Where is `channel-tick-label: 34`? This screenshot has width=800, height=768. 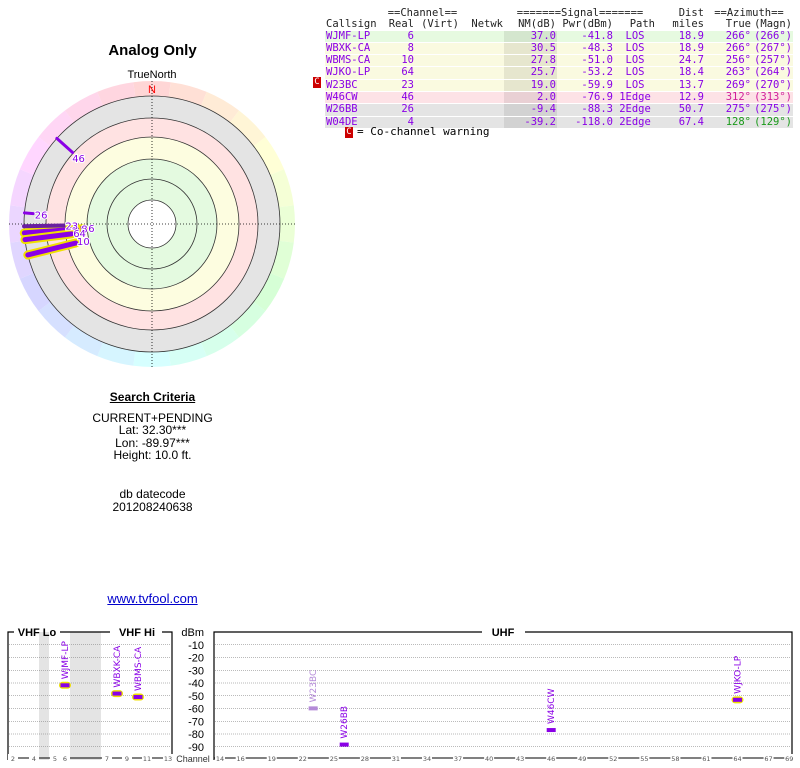 channel-tick-label: 34 is located at coordinates (427, 759).